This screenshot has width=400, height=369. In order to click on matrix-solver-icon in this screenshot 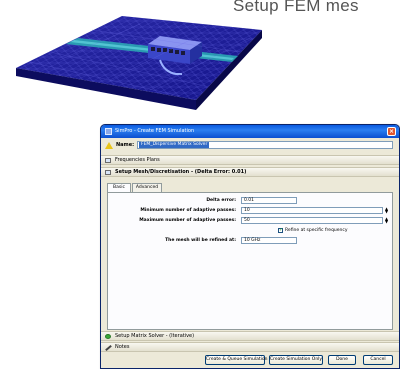, I will do `click(108, 336)`.